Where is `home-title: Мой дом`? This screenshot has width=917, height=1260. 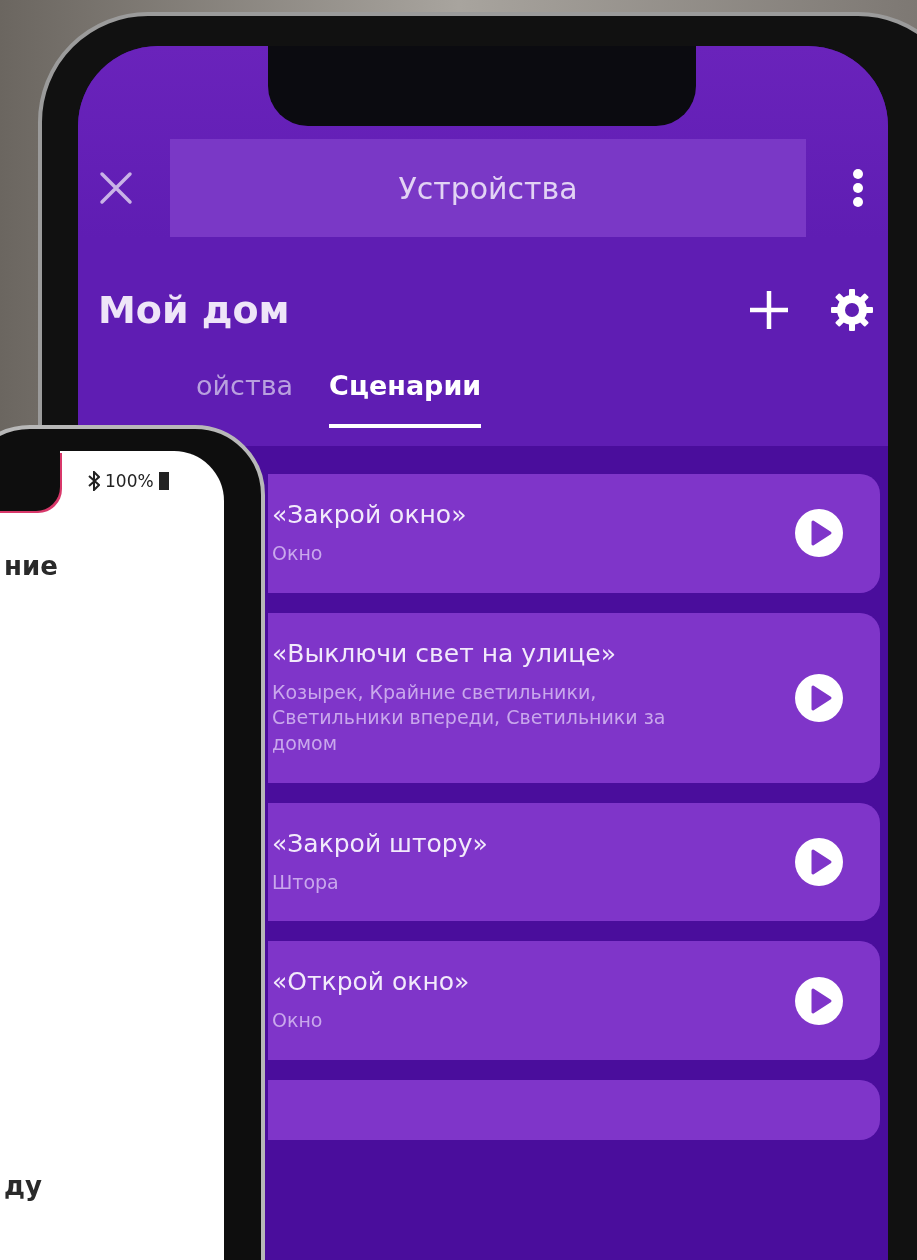
home-title: Мой дом is located at coordinates (194, 310).